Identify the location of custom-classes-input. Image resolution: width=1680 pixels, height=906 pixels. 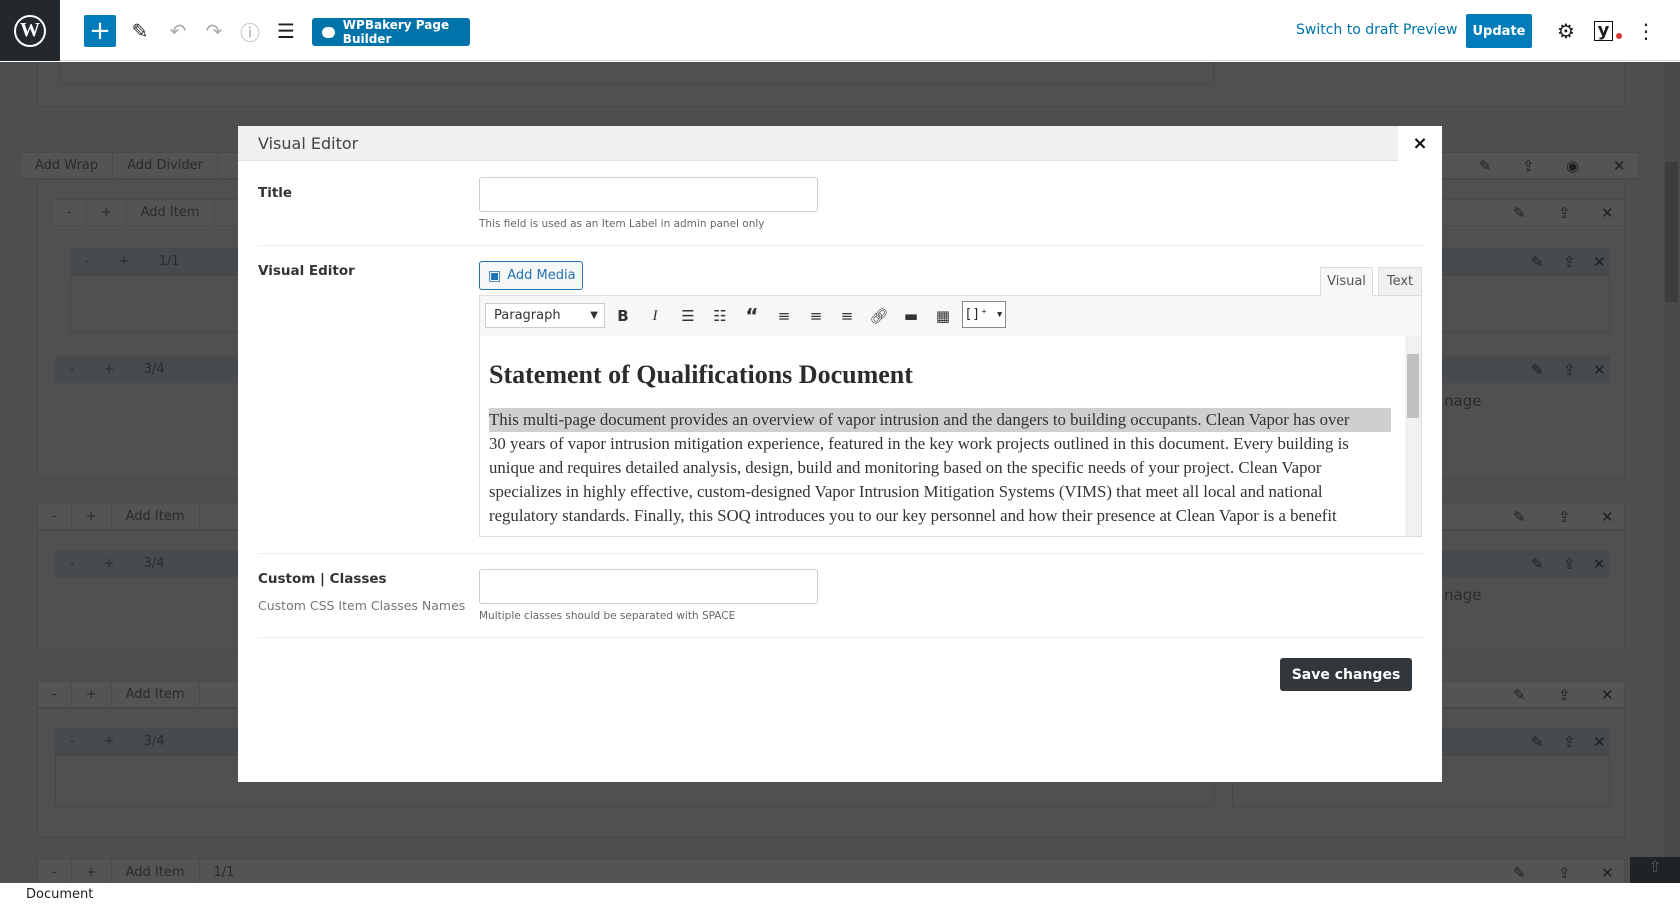
(648, 586).